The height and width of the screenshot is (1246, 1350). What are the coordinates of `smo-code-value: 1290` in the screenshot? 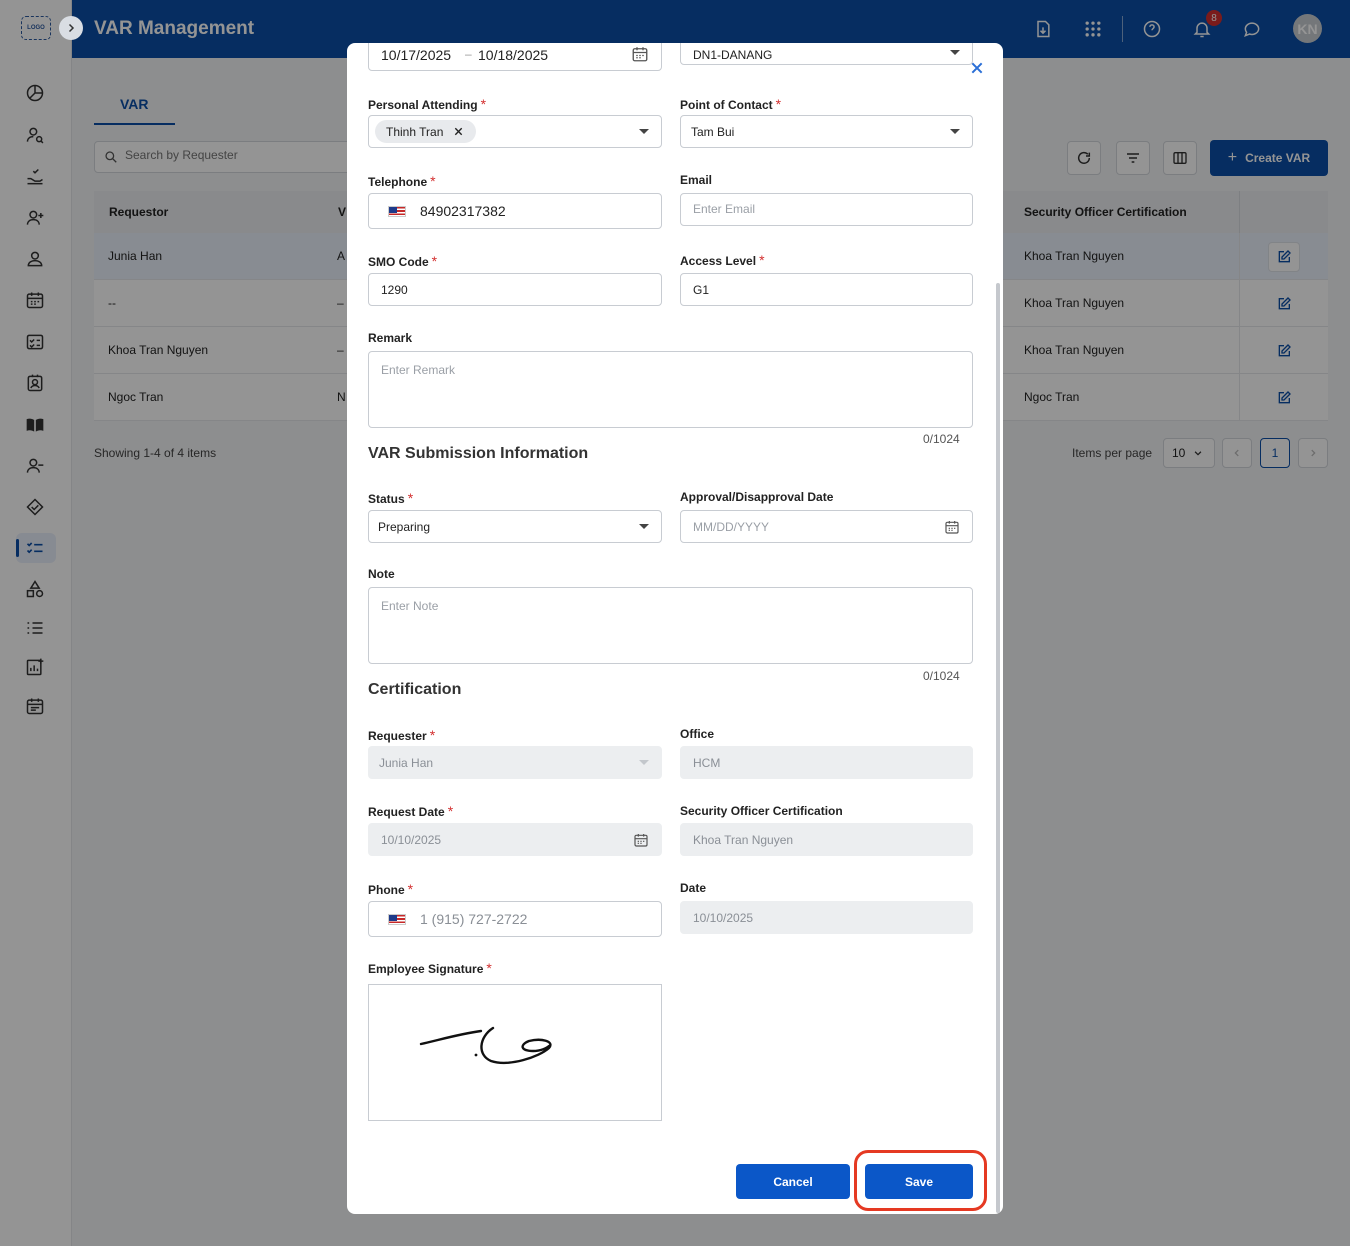 It's located at (394, 290).